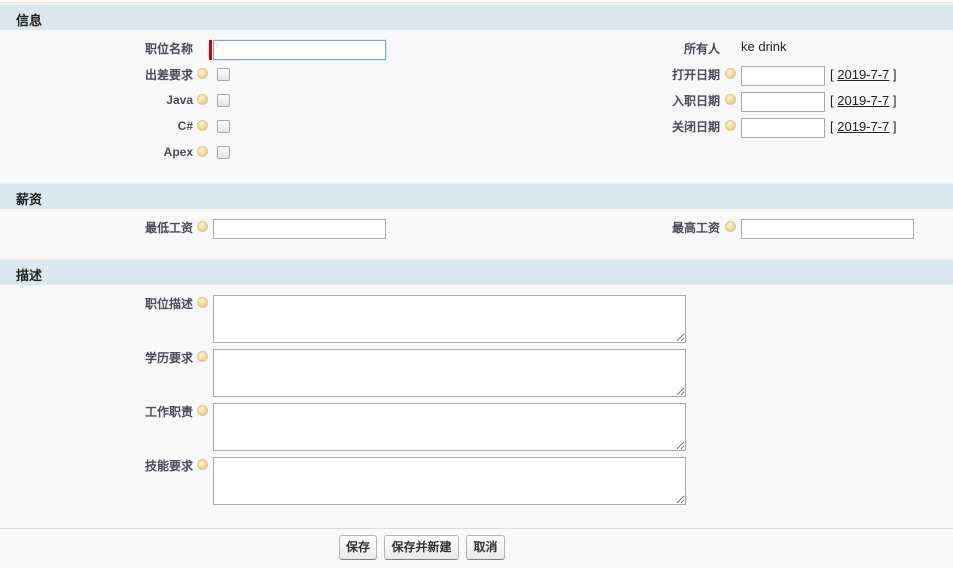  What do you see at coordinates (783, 128) in the screenshot?
I see `close-date-input` at bounding box center [783, 128].